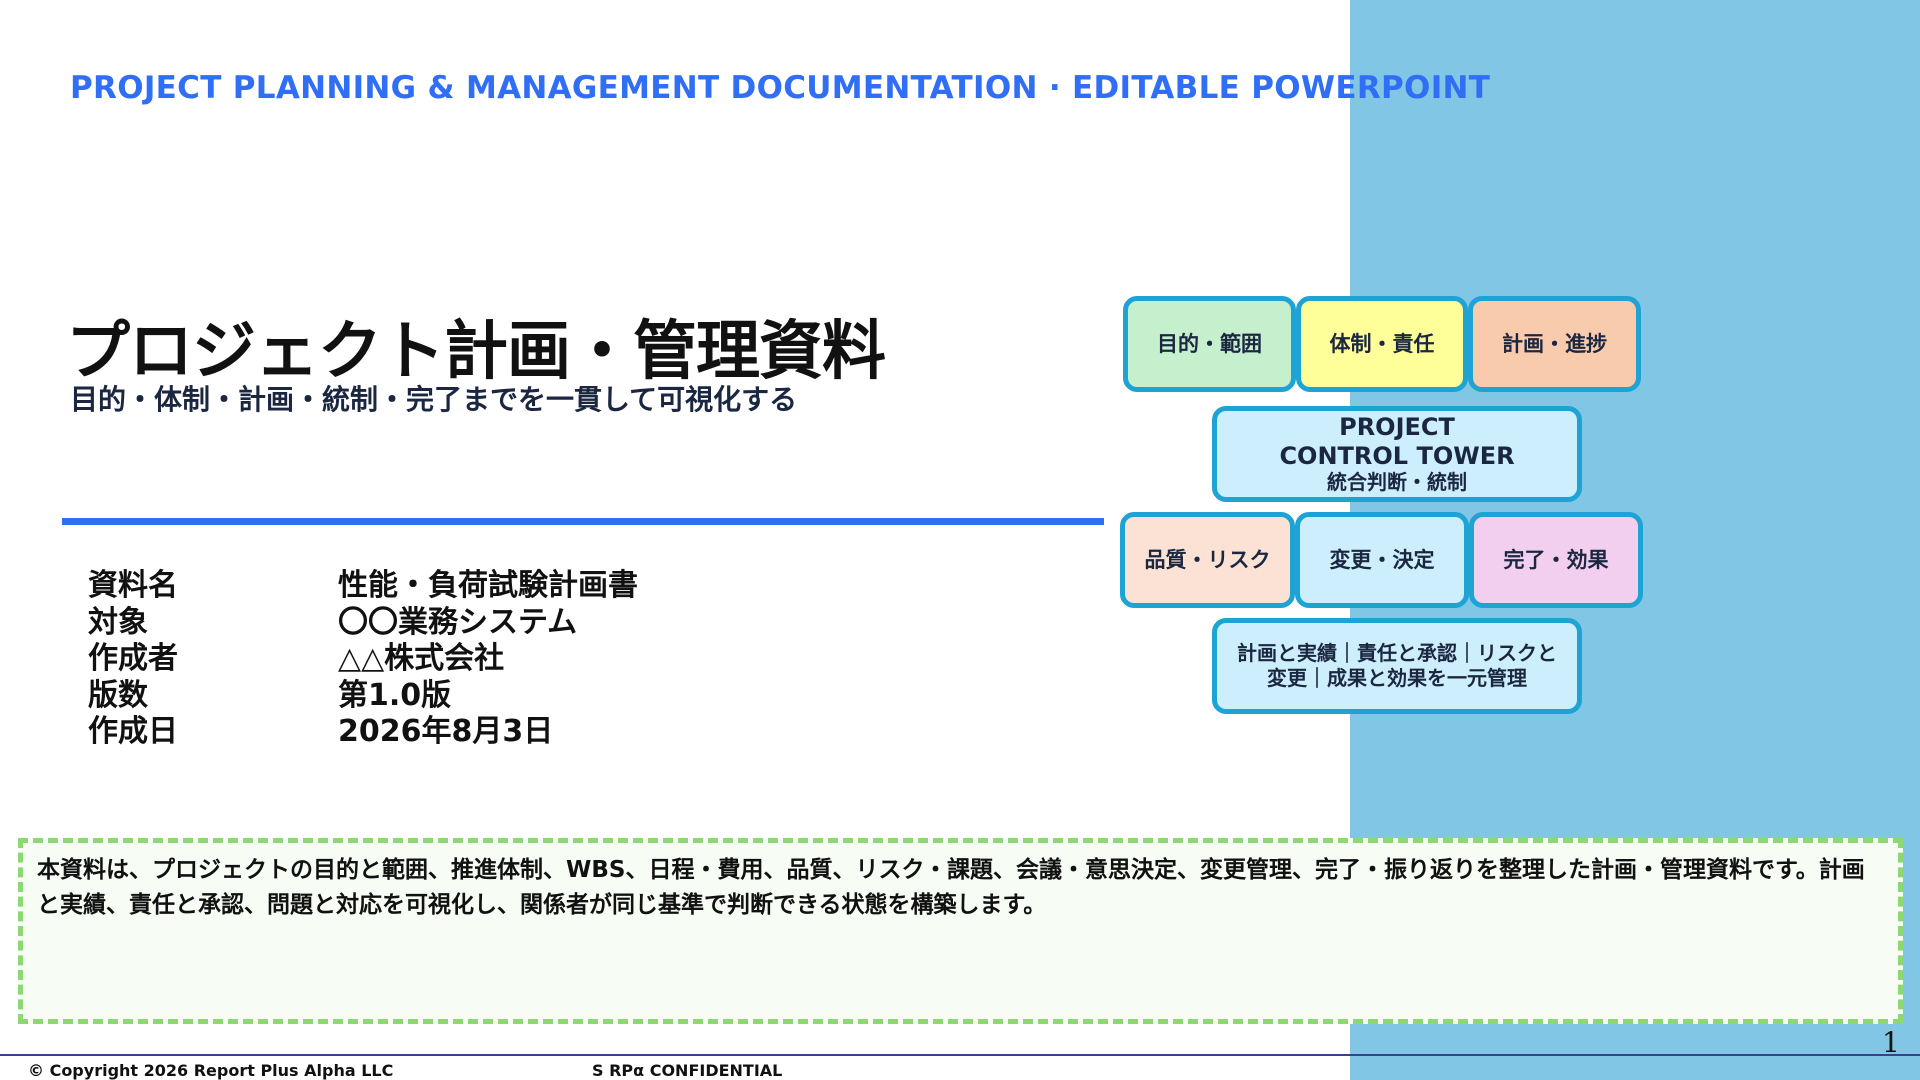 The width and height of the screenshot is (1920, 1080). What do you see at coordinates (1397, 482) in the screenshot?
I see `tower-subtitle: 統合判断・統制` at bounding box center [1397, 482].